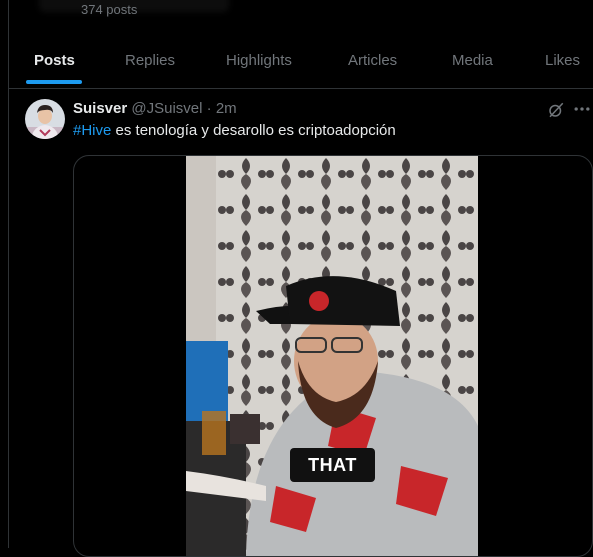 The height and width of the screenshot is (557, 593). Describe the element at coordinates (259, 63) in the screenshot. I see `tab-highlights: Highlights` at that location.